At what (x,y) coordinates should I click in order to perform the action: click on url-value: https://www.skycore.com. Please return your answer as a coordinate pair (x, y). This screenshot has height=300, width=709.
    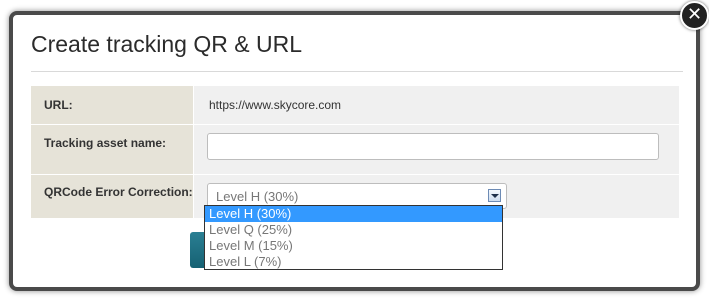
    Looking at the image, I should click on (275, 105).